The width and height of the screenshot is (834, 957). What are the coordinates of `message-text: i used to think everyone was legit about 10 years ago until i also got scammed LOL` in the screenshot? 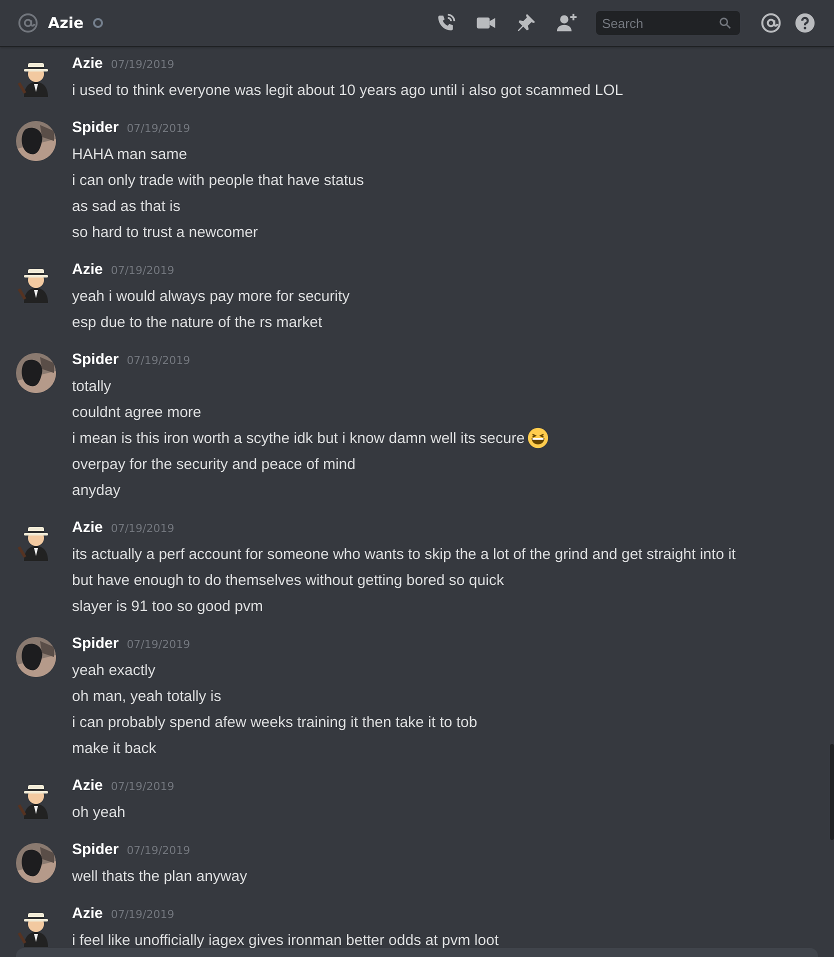 It's located at (348, 90).